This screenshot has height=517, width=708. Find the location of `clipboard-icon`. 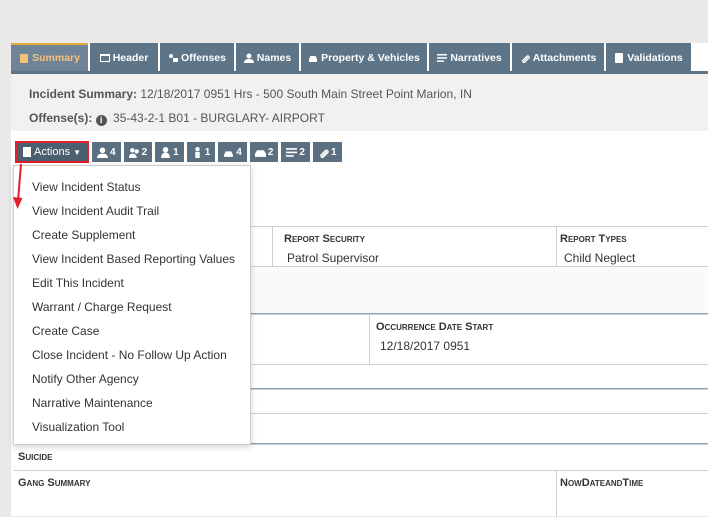

clipboard-icon is located at coordinates (24, 58).